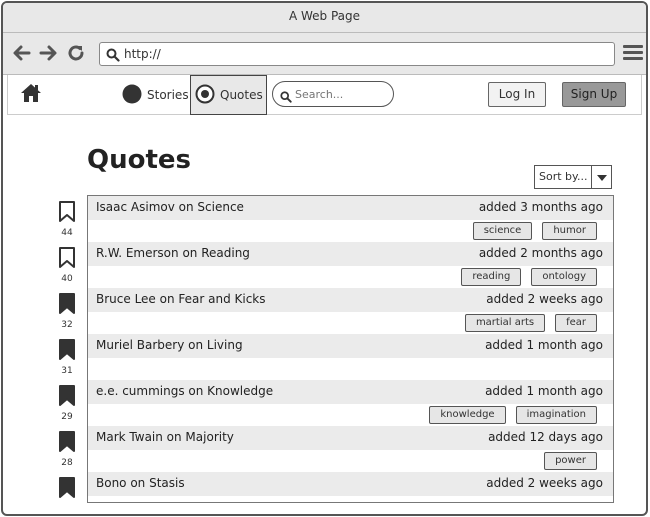 The width and height of the screenshot is (650, 517). I want to click on vote-widget: 29, so click(67, 403).